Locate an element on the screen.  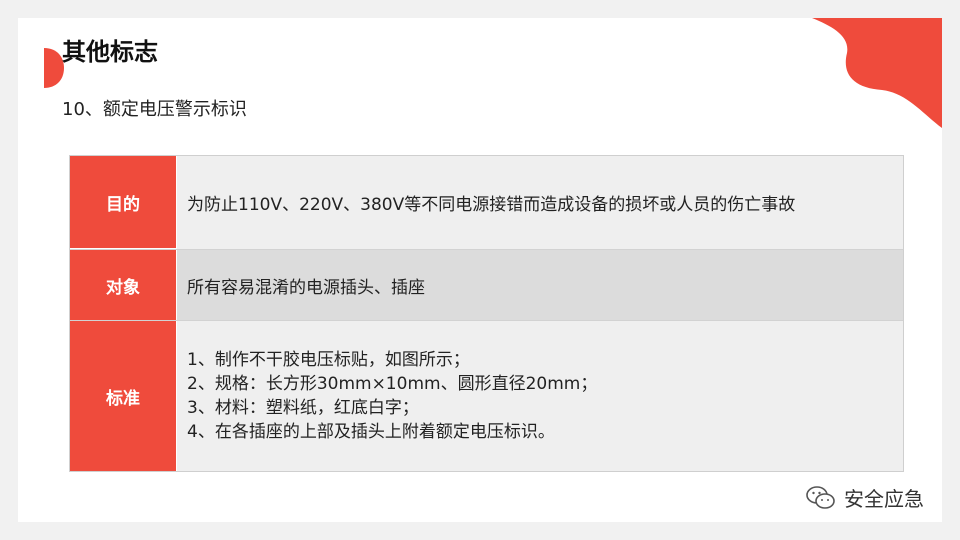
wechat-icon is located at coordinates (820, 497).